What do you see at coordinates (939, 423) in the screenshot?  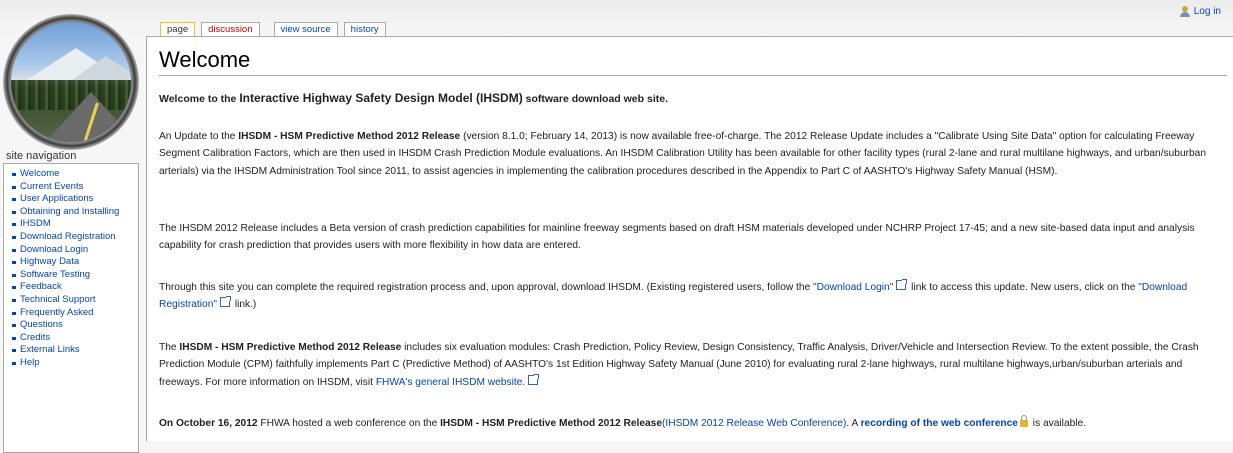 I see `recording-link: recording of the web conference` at bounding box center [939, 423].